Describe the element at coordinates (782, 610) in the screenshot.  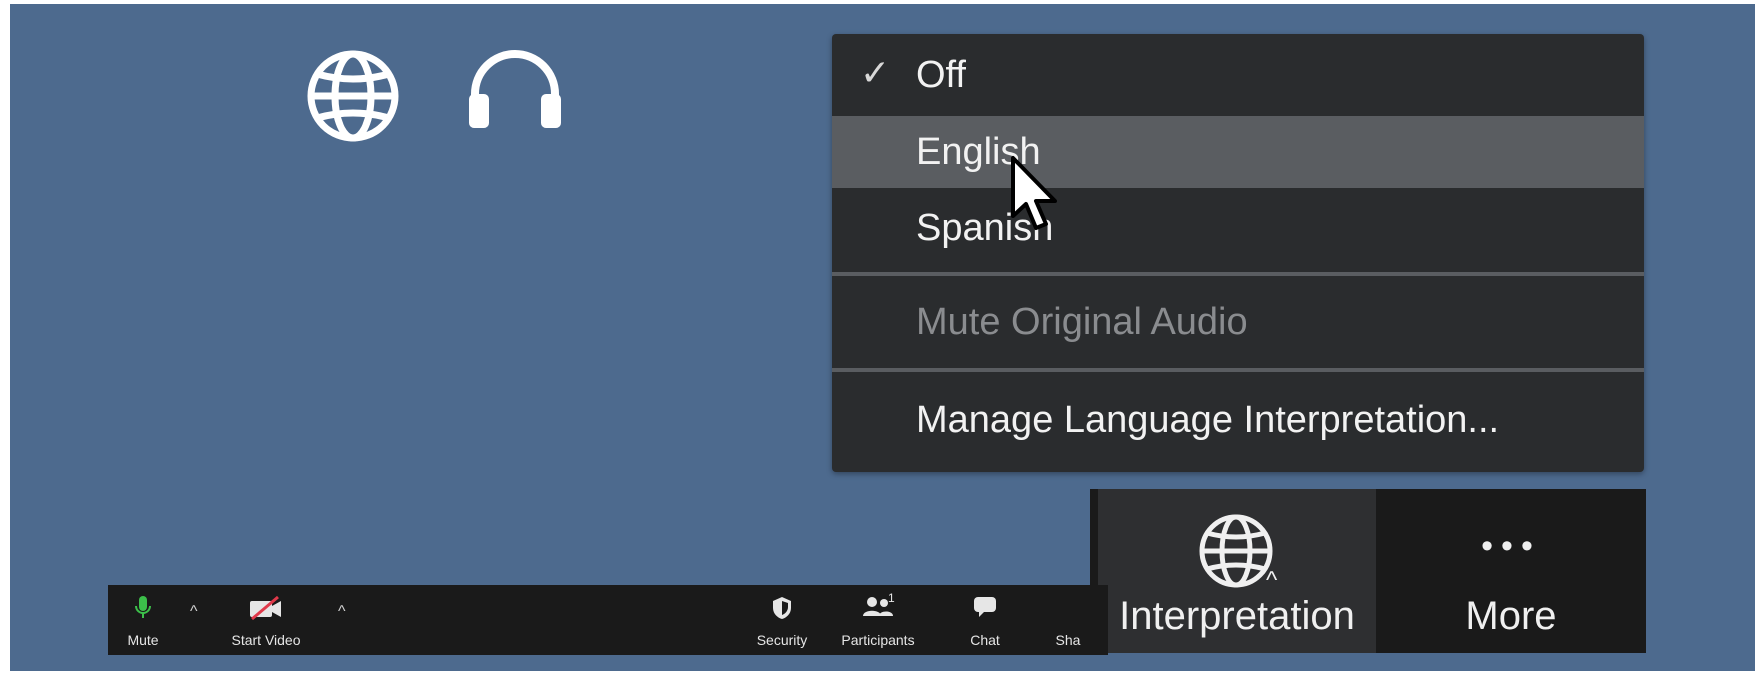
I see `shield-icon` at that location.